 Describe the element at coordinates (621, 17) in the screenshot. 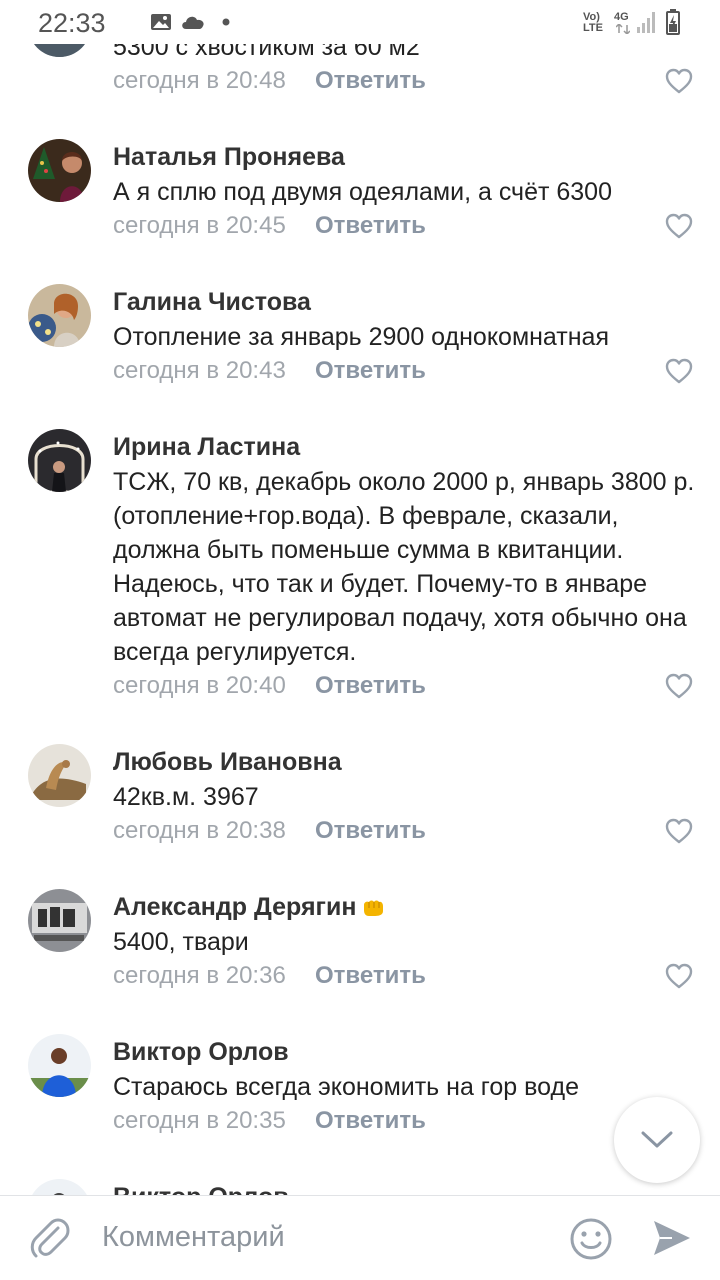

I see `network-type: 4G` at that location.